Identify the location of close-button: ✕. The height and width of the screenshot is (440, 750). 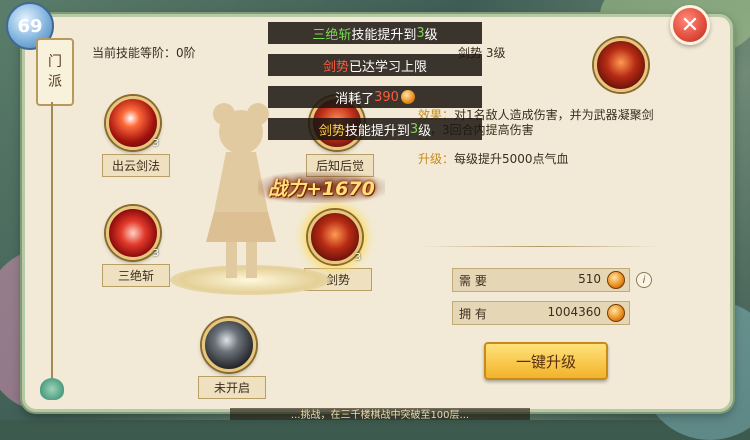
(690, 25).